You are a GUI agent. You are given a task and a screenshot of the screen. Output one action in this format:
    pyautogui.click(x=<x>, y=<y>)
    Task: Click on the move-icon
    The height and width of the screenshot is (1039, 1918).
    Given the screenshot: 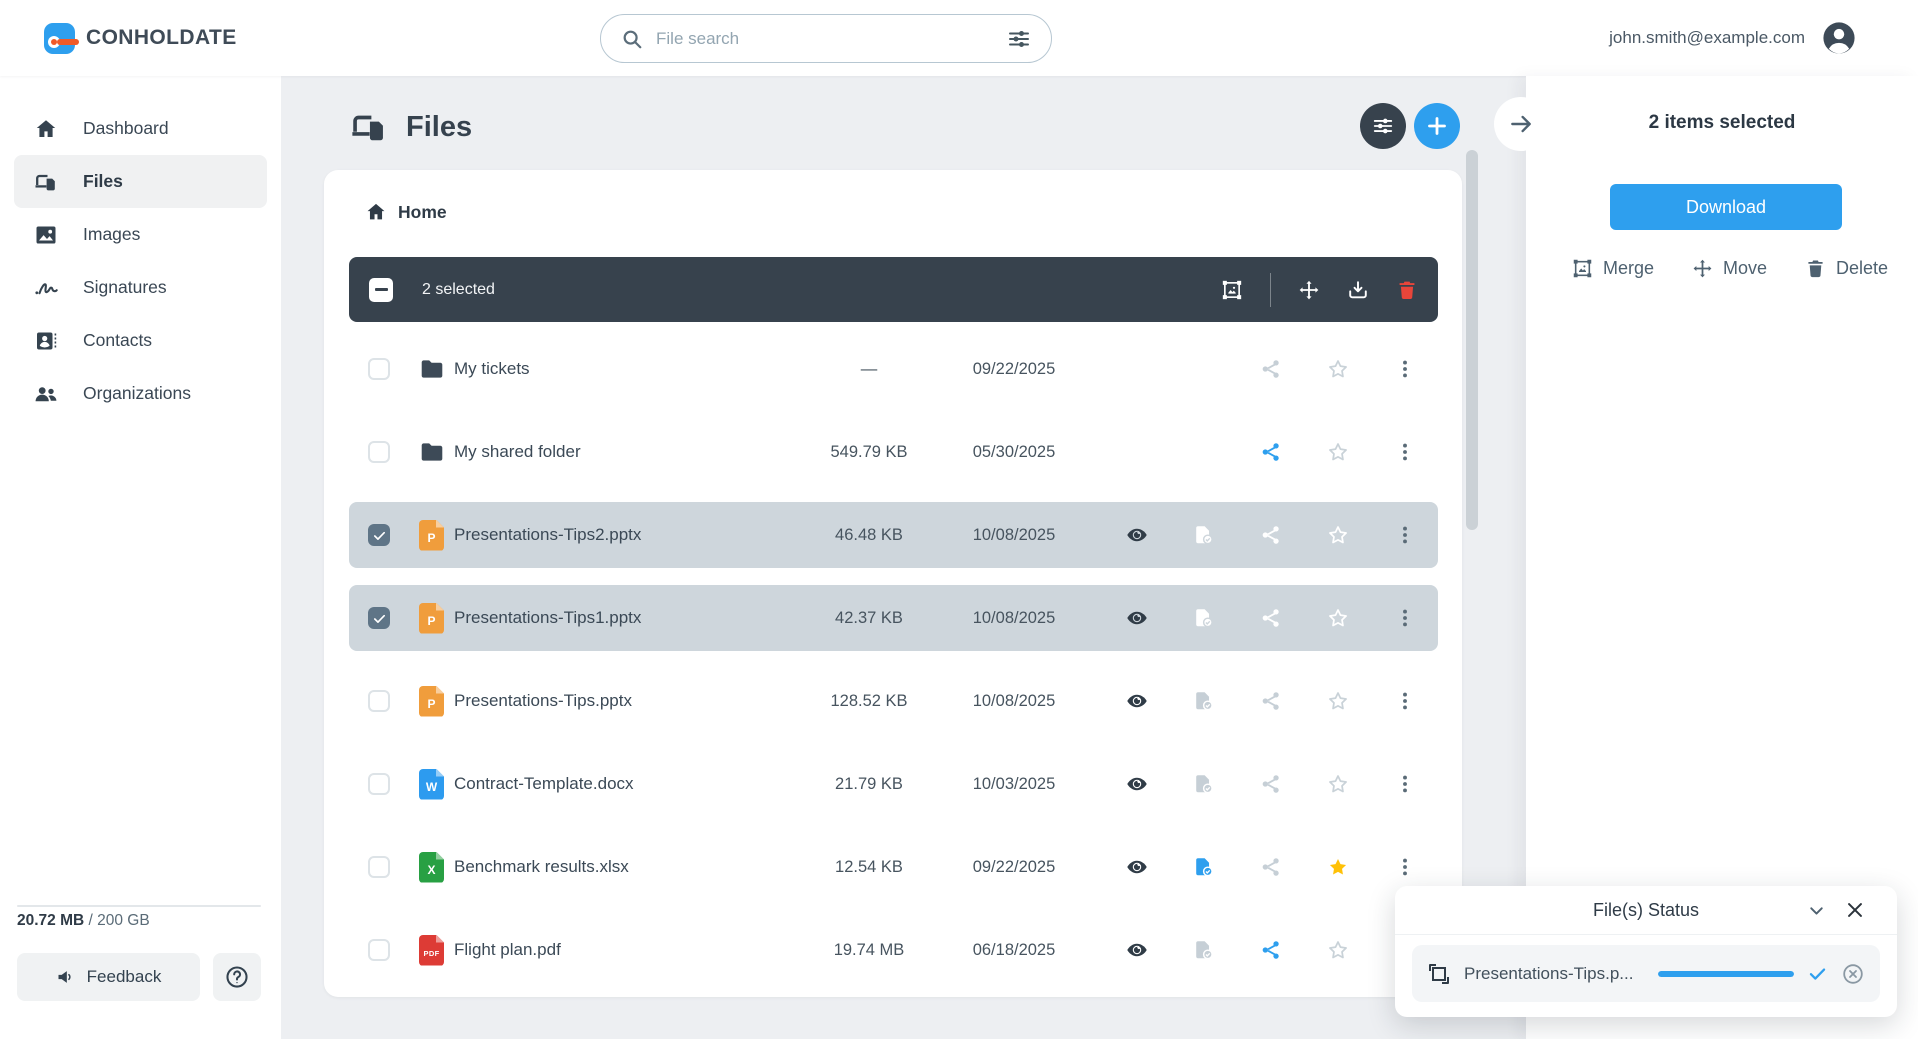 What is the action you would take?
    pyautogui.click(x=1309, y=290)
    